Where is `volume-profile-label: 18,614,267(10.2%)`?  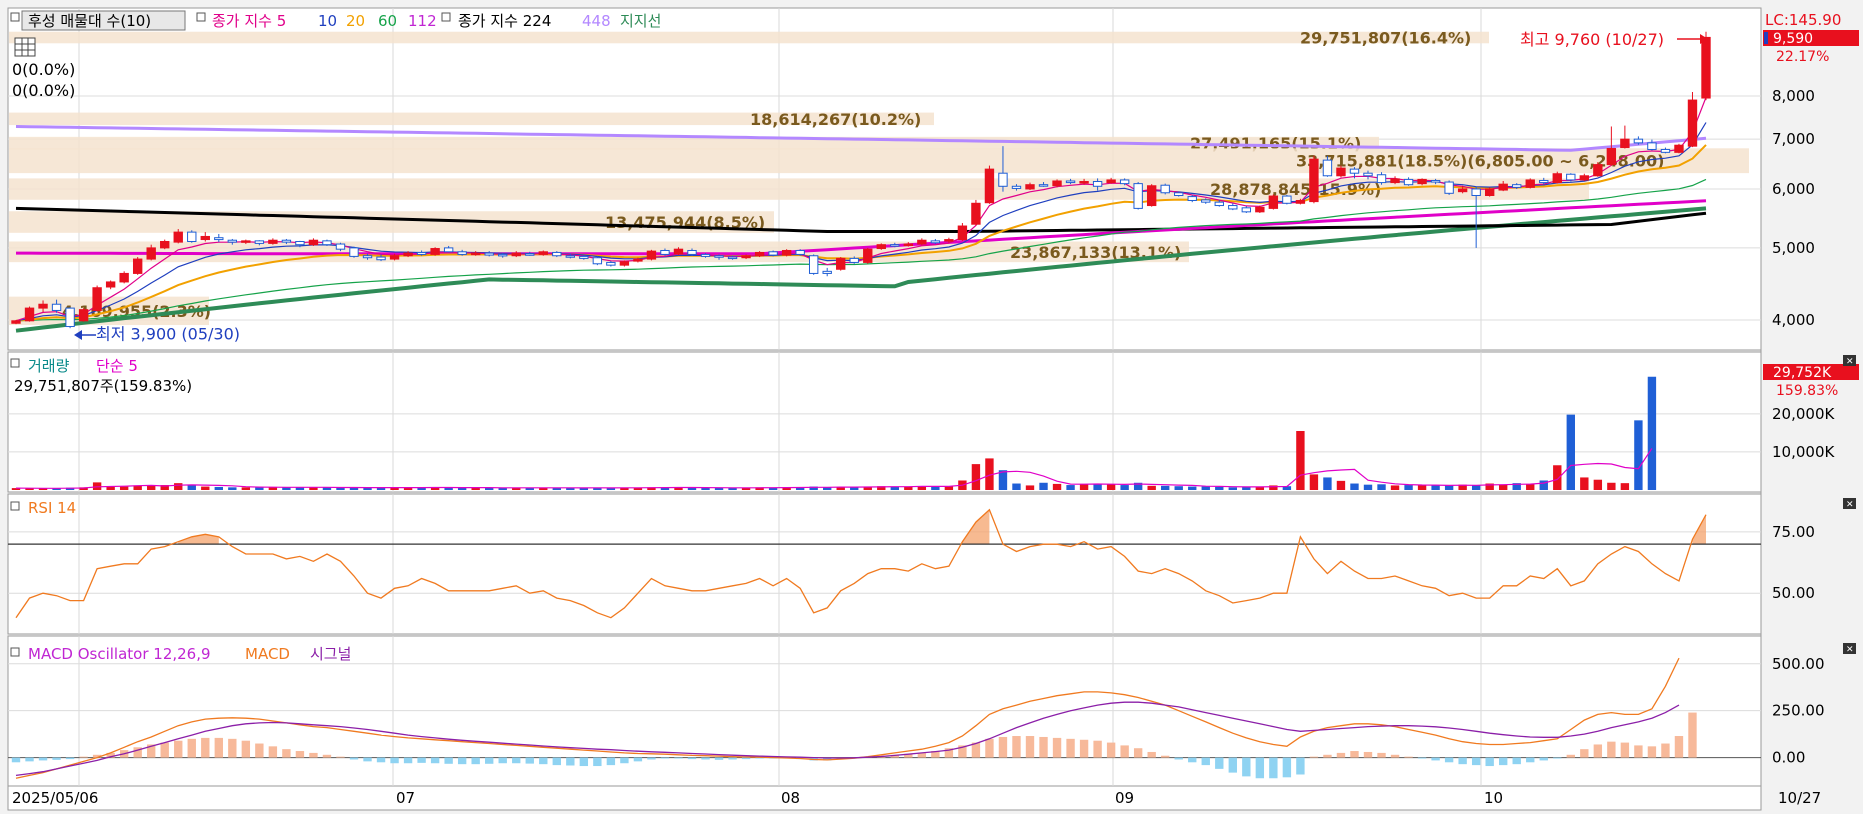 volume-profile-label: 18,614,267(10.2%) is located at coordinates (835, 119).